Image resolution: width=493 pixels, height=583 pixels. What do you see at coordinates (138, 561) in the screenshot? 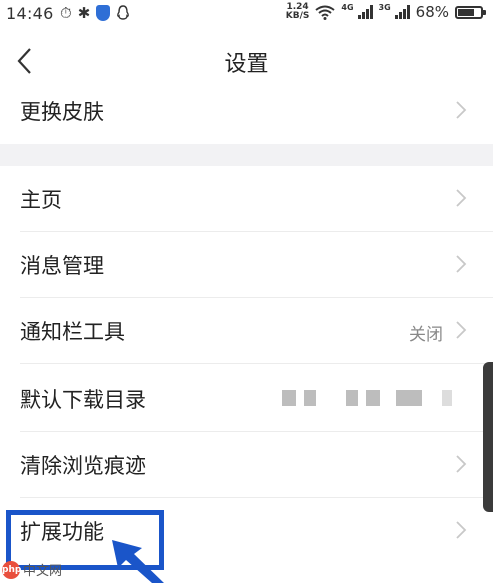
I see `annotation-arrow-icon` at bounding box center [138, 561].